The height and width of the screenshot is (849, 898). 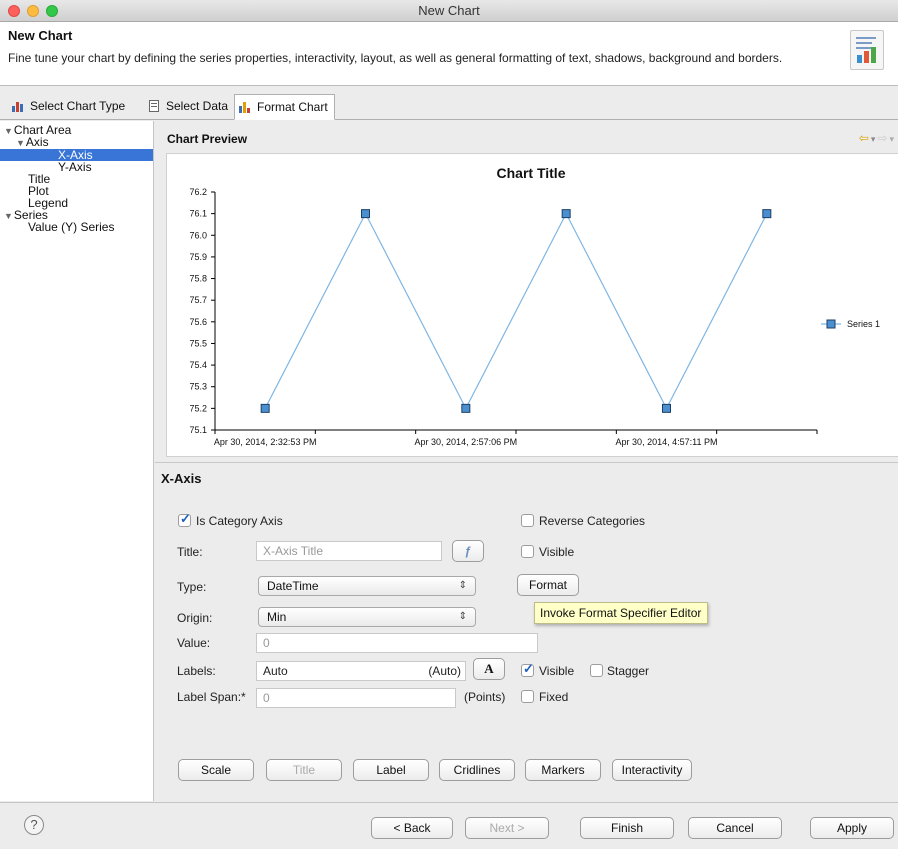 I want to click on data-icon, so click(x=155, y=106).